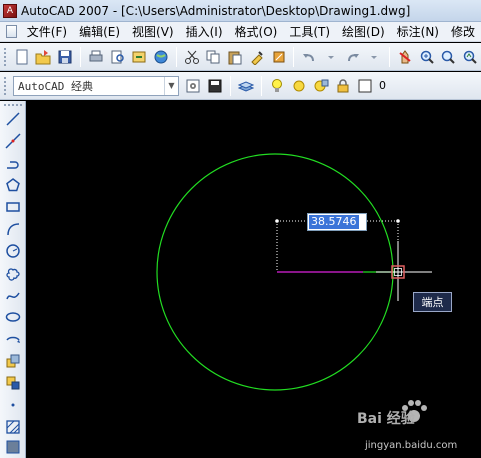 The image size is (481, 458). Describe the element at coordinates (463, 31) in the screenshot. I see `menu-modify: 修改` at that location.